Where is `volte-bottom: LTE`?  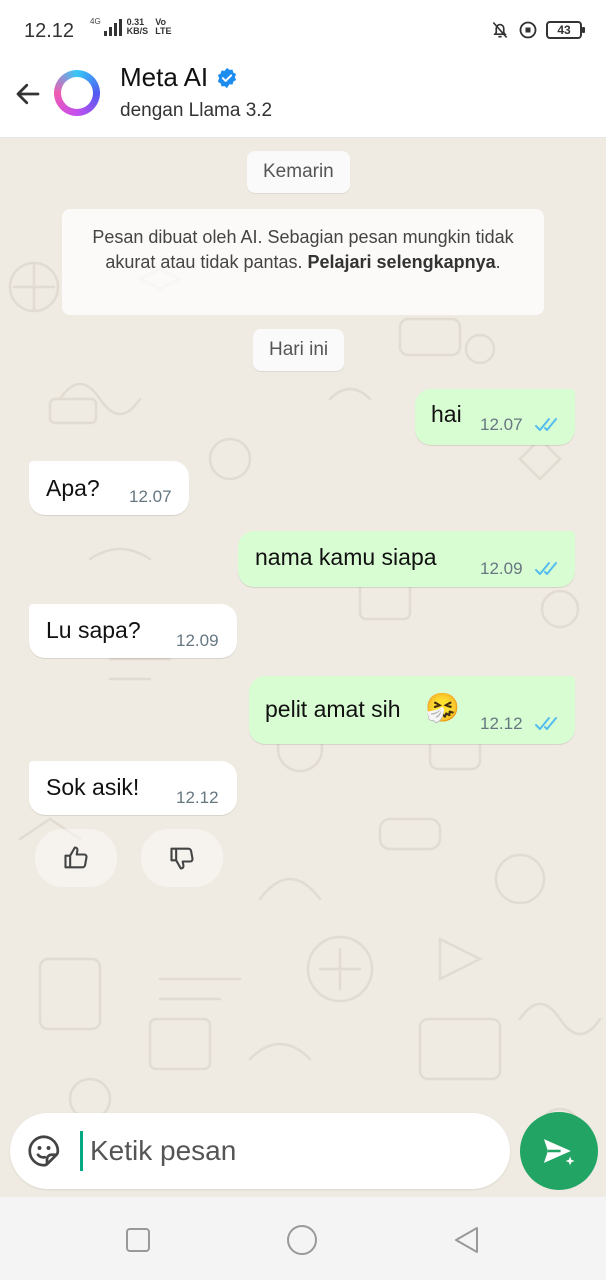 volte-bottom: LTE is located at coordinates (163, 31).